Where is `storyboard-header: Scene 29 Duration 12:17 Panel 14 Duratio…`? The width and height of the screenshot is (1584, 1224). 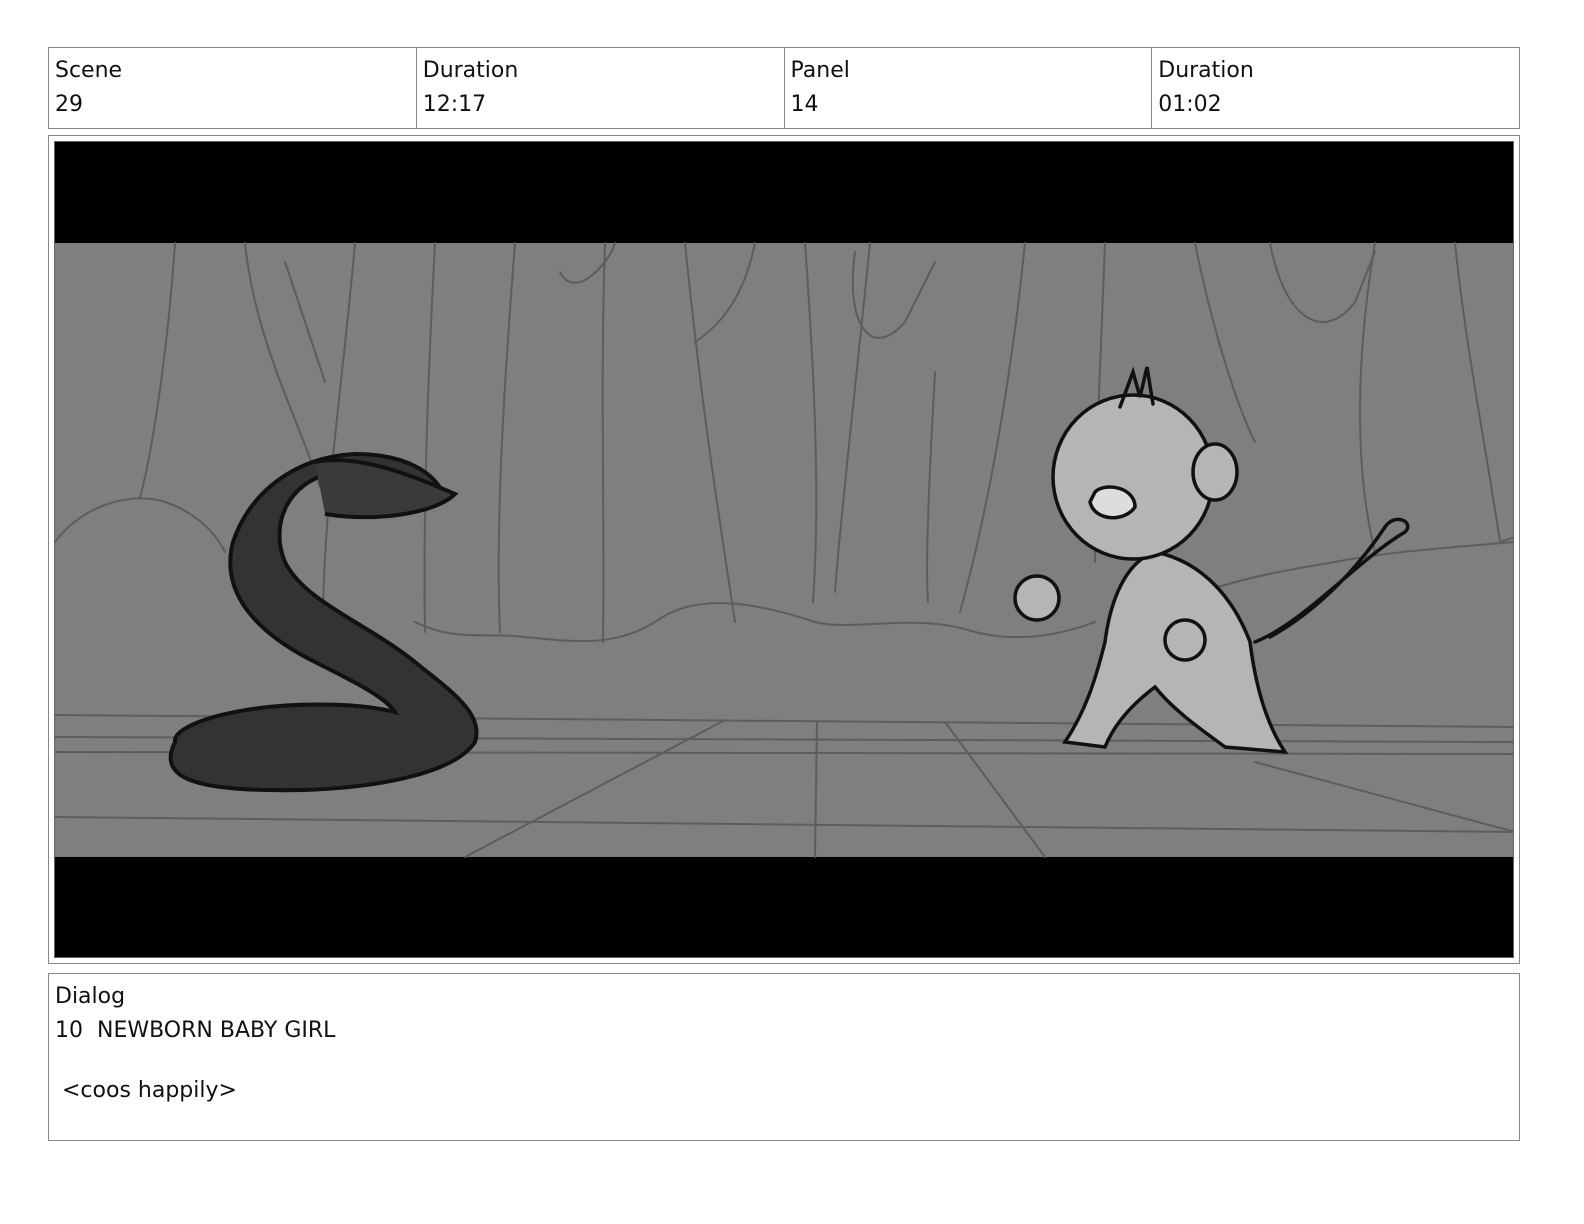
storyboard-header: Scene 29 Duration 12:17 Panel 14 Duratio… is located at coordinates (784, 88).